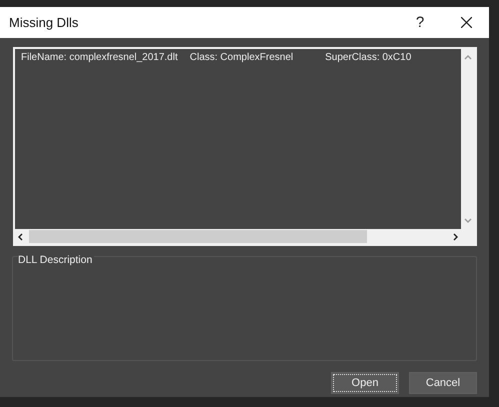 The image size is (499, 407). What do you see at coordinates (368, 57) in the screenshot?
I see `superclass-cell: SuperClass: 0xC10` at bounding box center [368, 57].